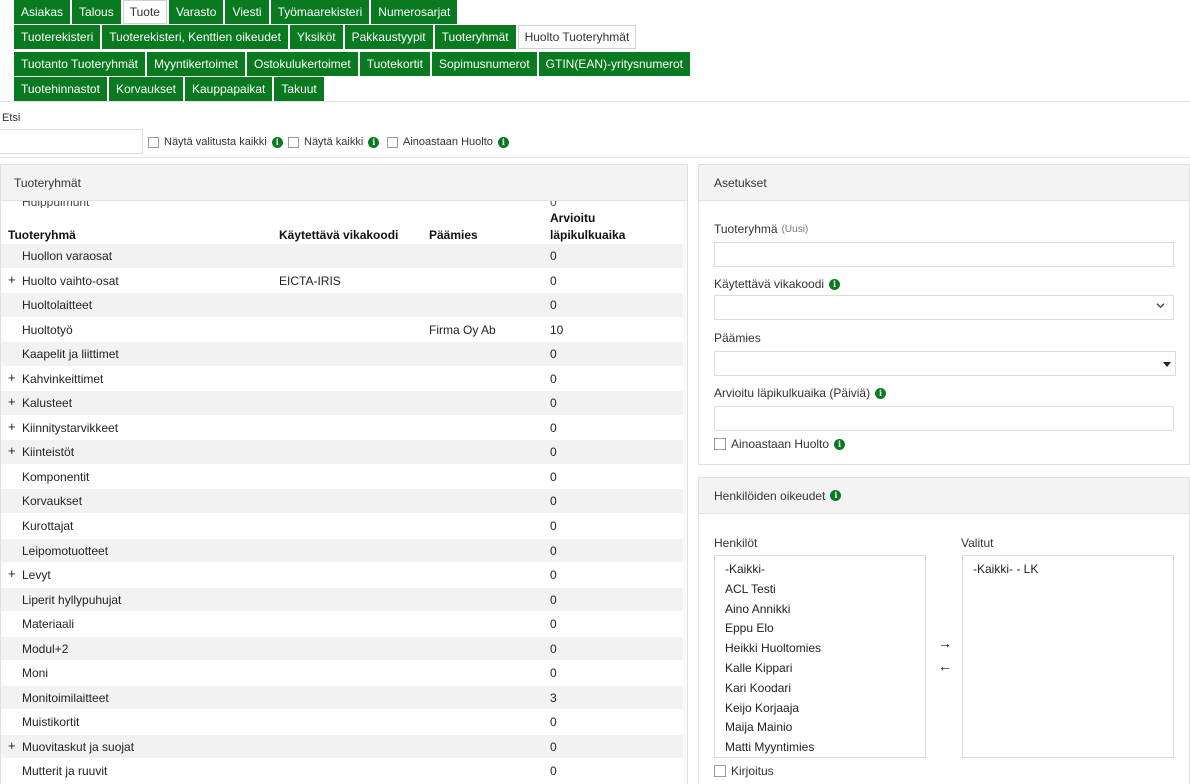 The image size is (1190, 784). I want to click on person-option: Keijo Korjaaja, so click(820, 709).